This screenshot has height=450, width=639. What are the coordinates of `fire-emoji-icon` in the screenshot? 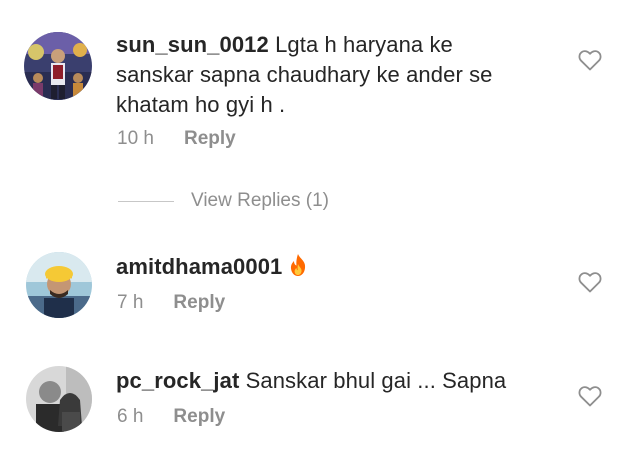 It's located at (298, 265).